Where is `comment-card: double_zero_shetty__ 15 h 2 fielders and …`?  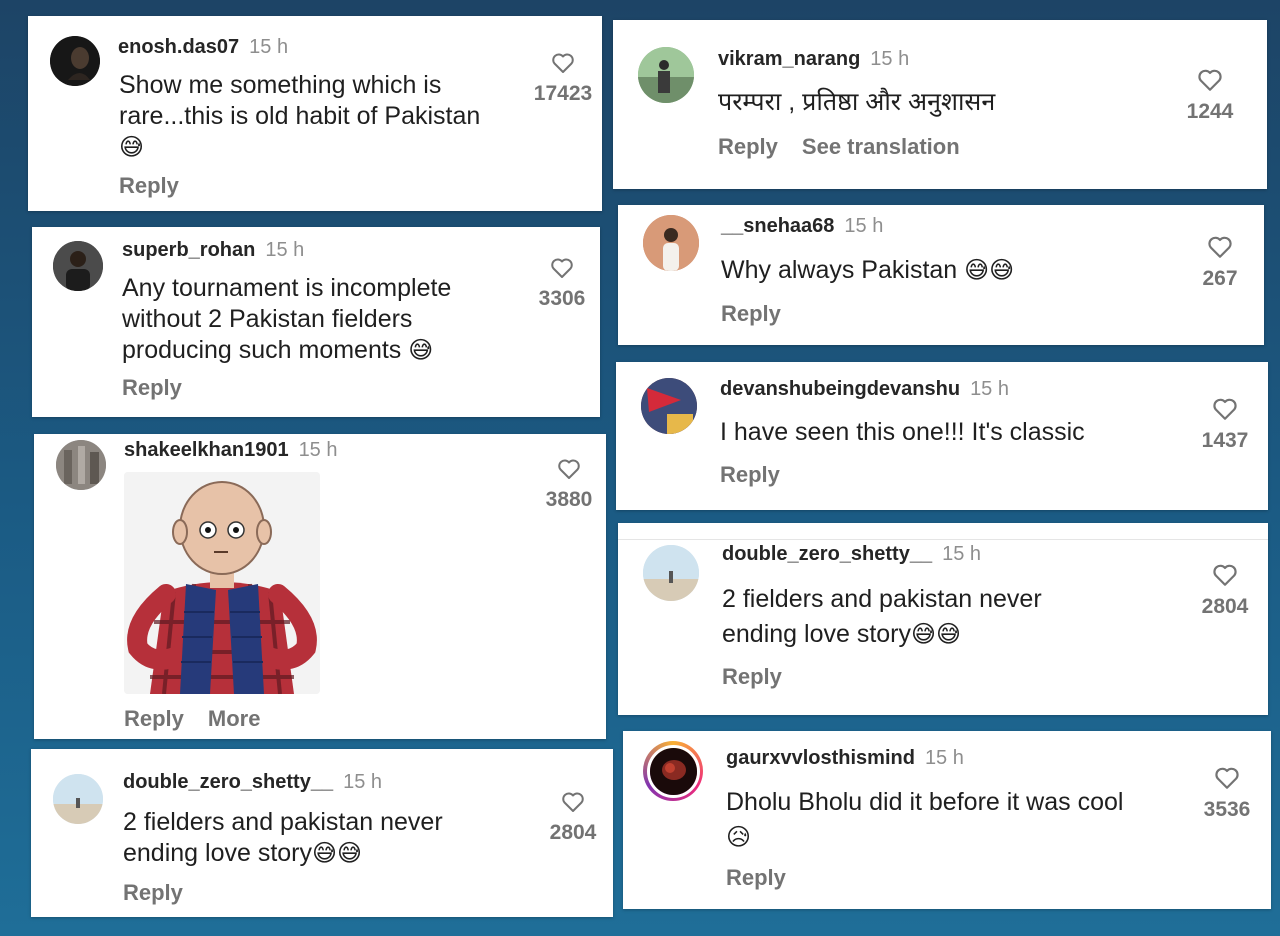 comment-card: double_zero_shetty__ 15 h 2 fielders and … is located at coordinates (322, 833).